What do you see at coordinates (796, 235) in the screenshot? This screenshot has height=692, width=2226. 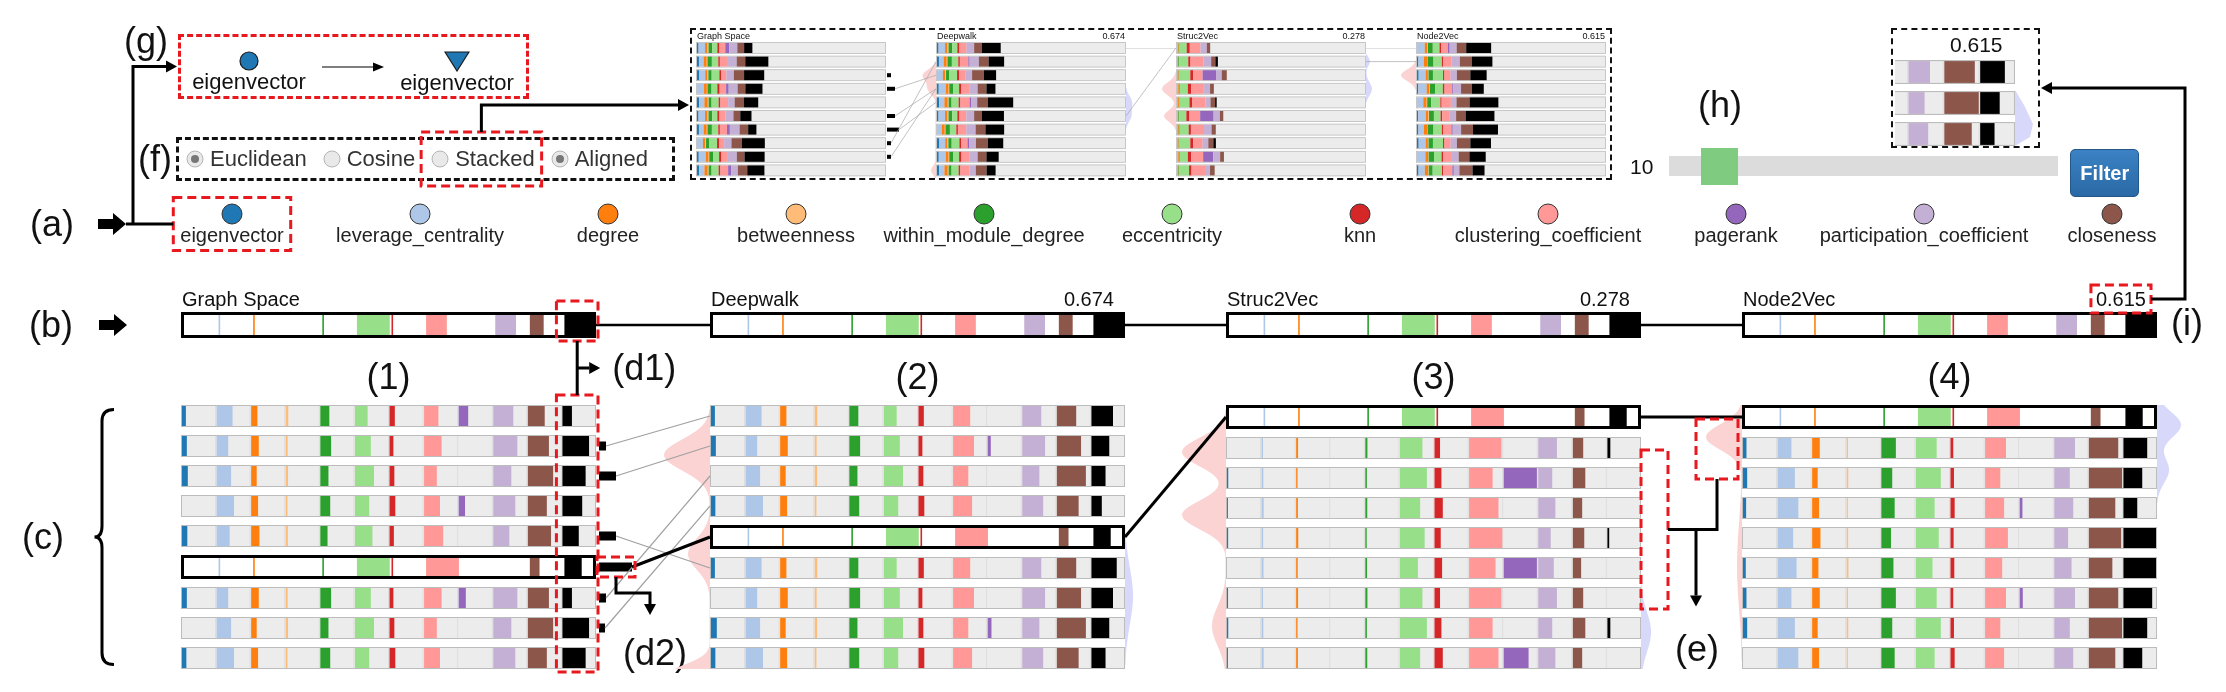 I see `legend-label: betweenness` at bounding box center [796, 235].